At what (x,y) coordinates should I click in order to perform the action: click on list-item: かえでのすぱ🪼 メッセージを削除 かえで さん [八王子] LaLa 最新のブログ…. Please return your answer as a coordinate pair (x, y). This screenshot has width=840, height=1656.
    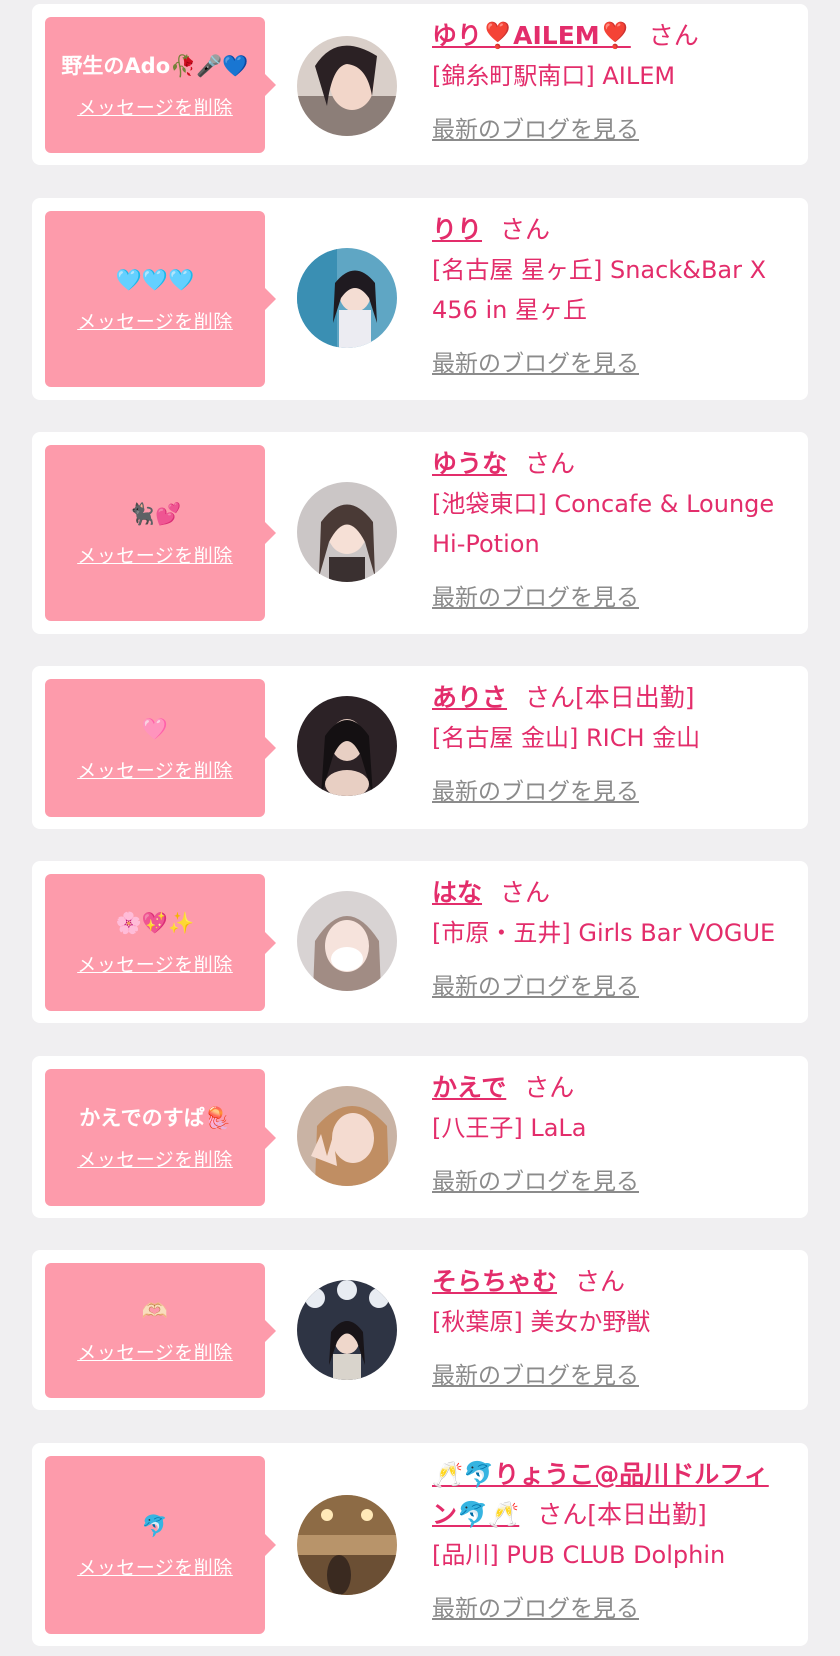
    Looking at the image, I should click on (420, 1137).